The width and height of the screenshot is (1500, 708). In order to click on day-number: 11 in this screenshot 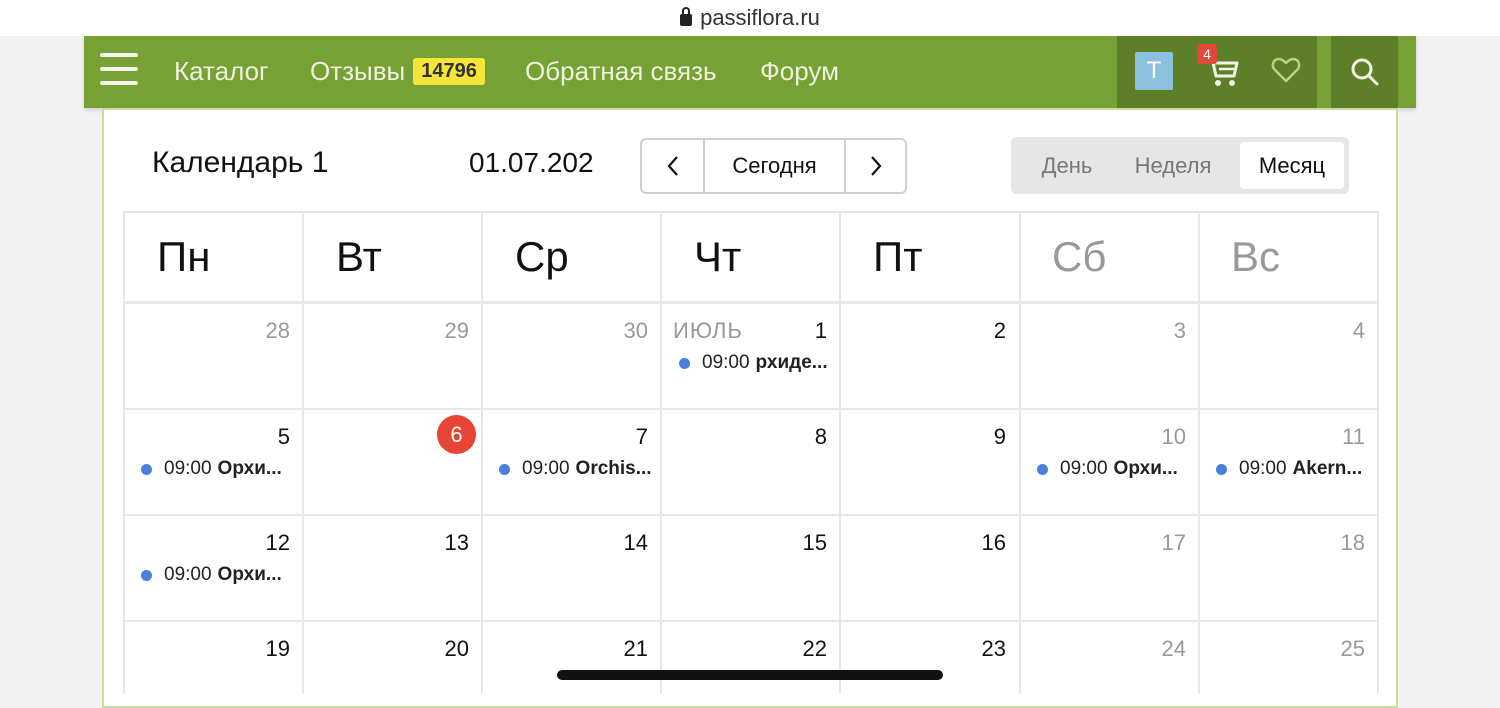, I will do `click(1335, 437)`.